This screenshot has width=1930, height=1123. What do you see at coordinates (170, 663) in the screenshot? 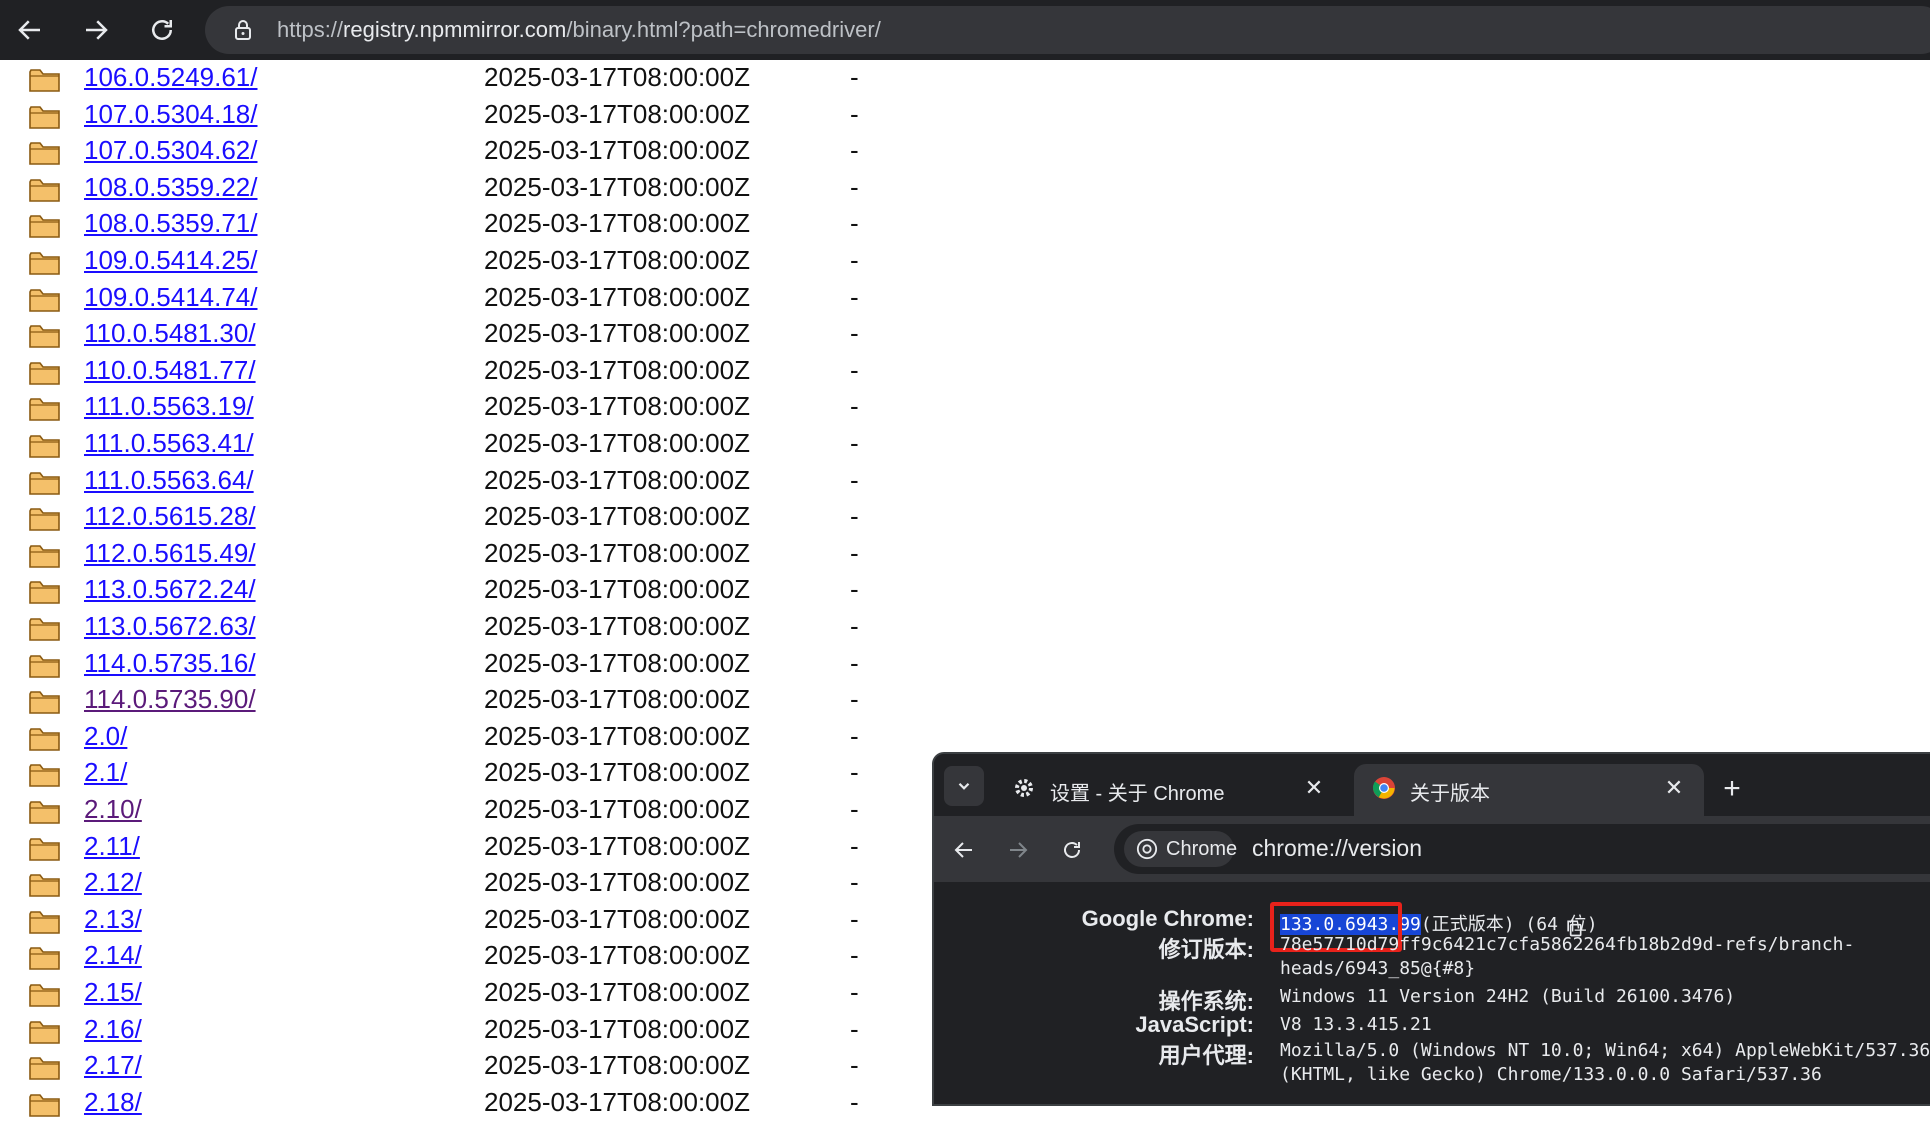
I see `folder-link: 114.0.5735.16/` at bounding box center [170, 663].